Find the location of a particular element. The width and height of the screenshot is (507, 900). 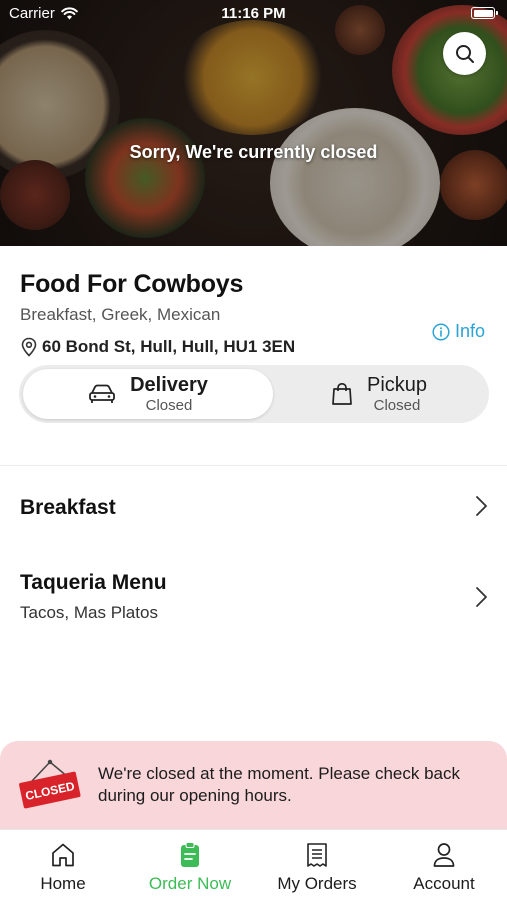

status-bar: Carrier 11:16 PM is located at coordinates (253, 14).